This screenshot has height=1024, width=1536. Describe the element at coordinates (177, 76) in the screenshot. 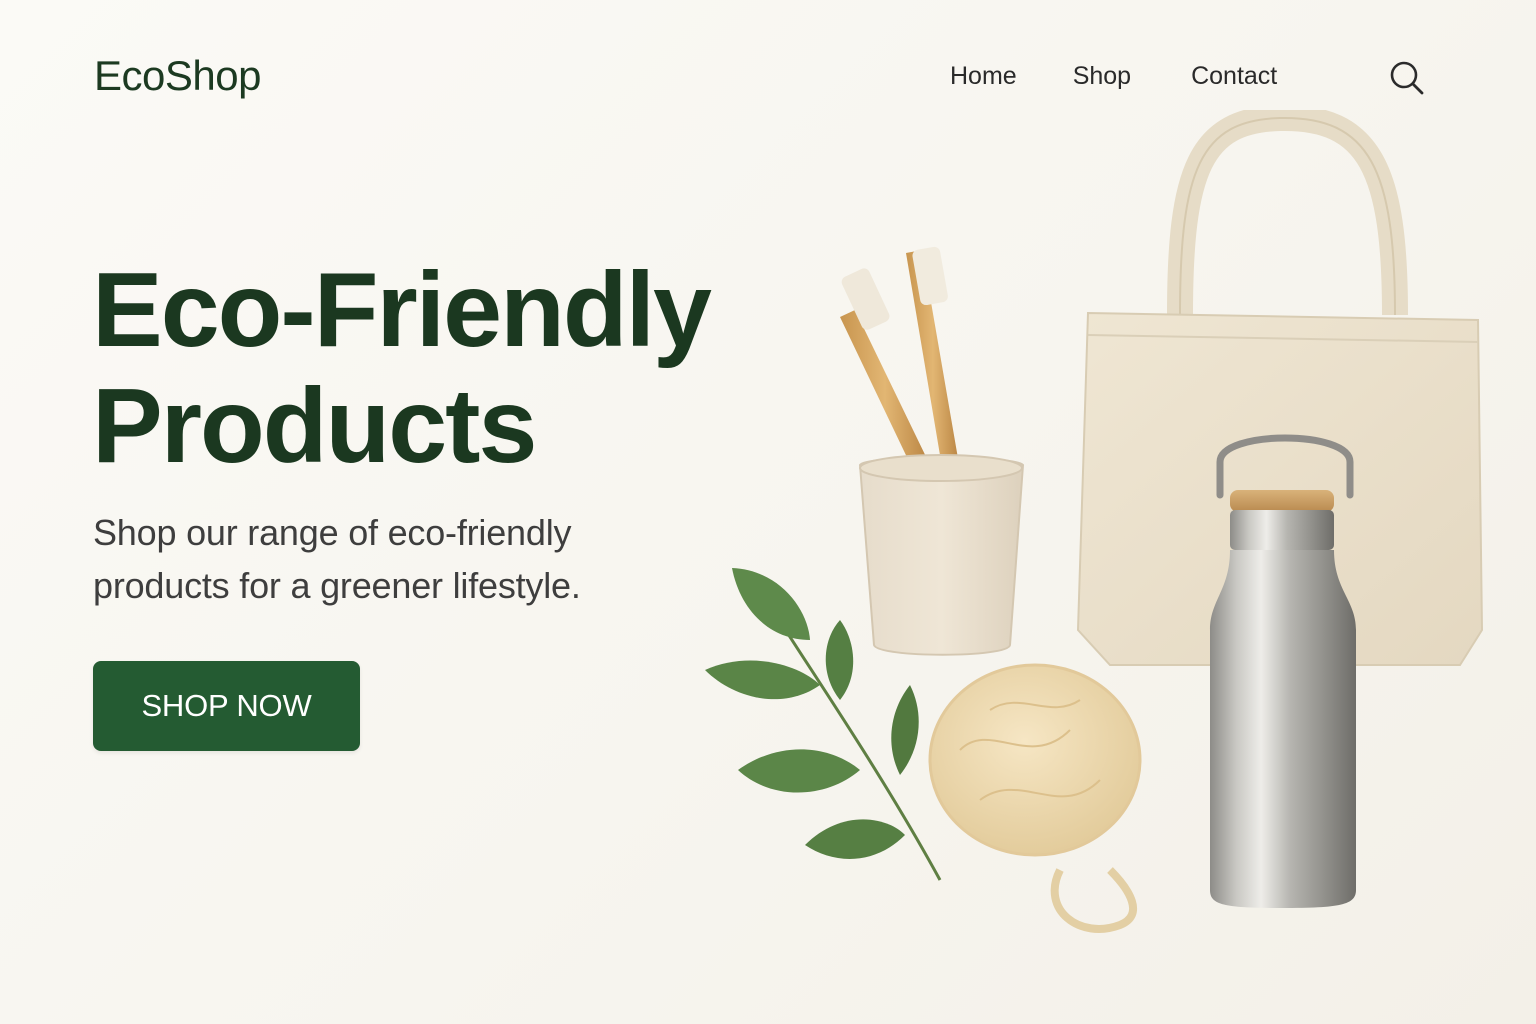

I see `logo: EcoShop` at that location.